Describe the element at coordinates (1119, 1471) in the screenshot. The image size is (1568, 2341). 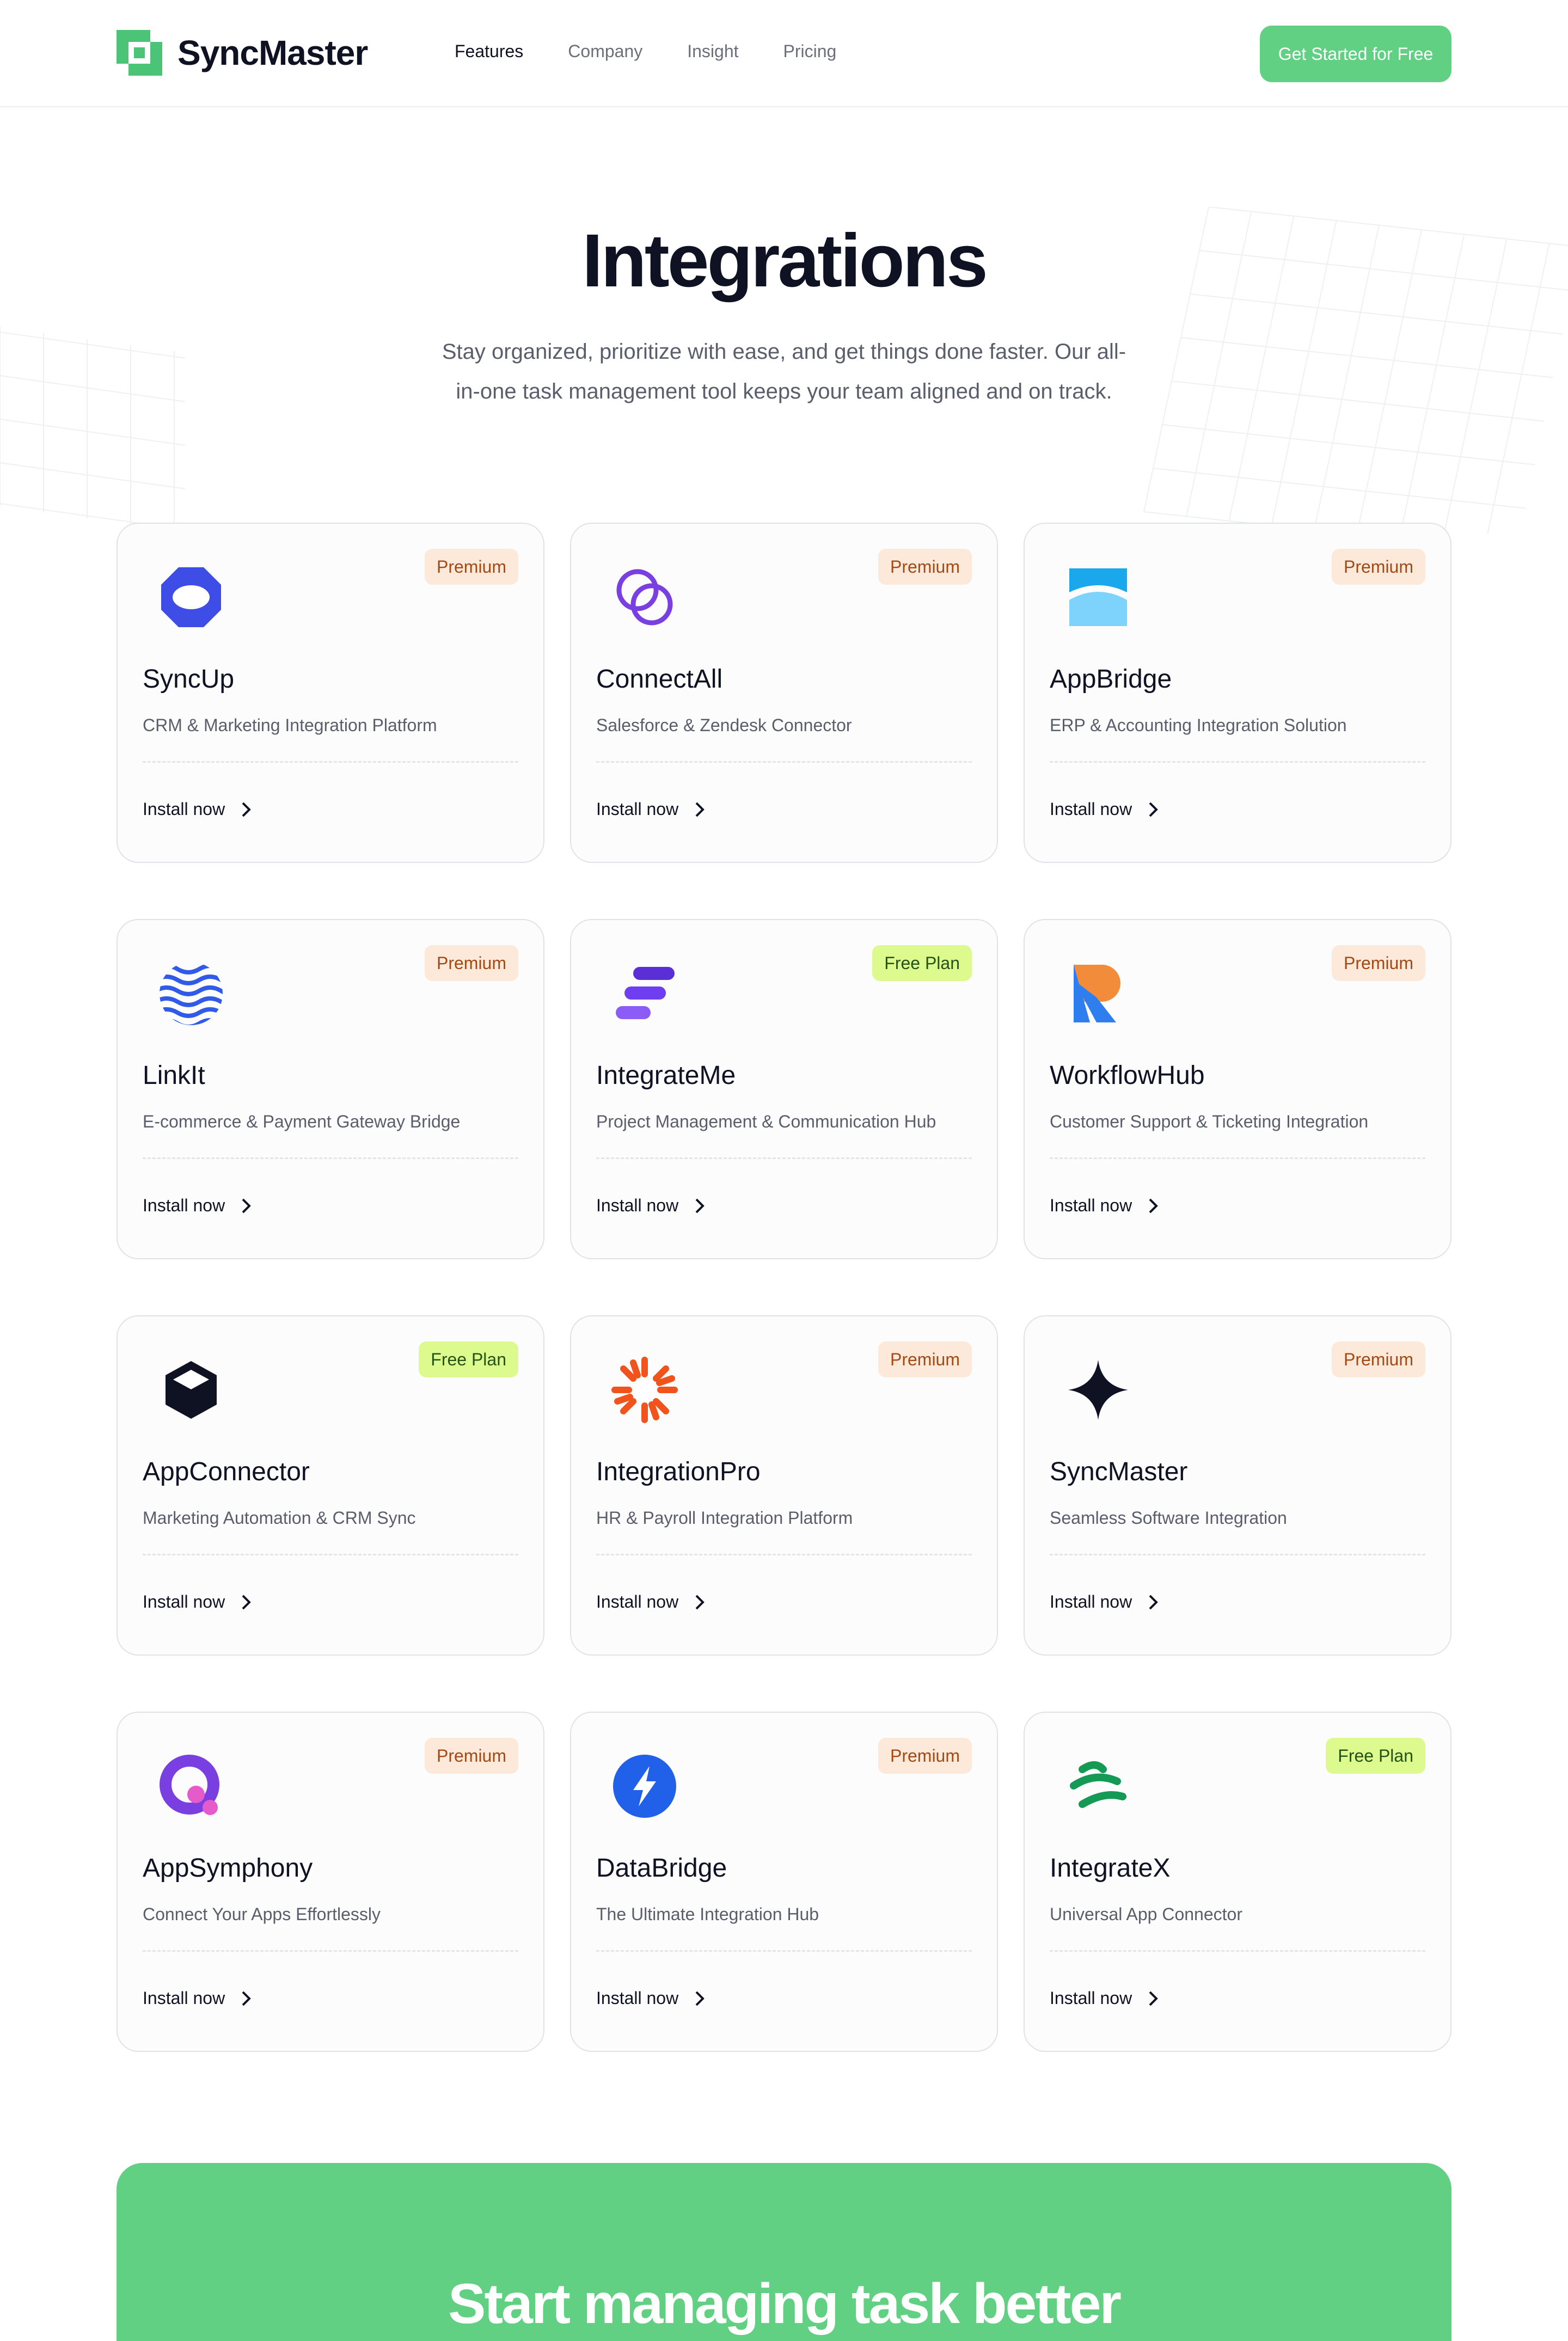
I see `integration-name: SyncMaster` at that location.